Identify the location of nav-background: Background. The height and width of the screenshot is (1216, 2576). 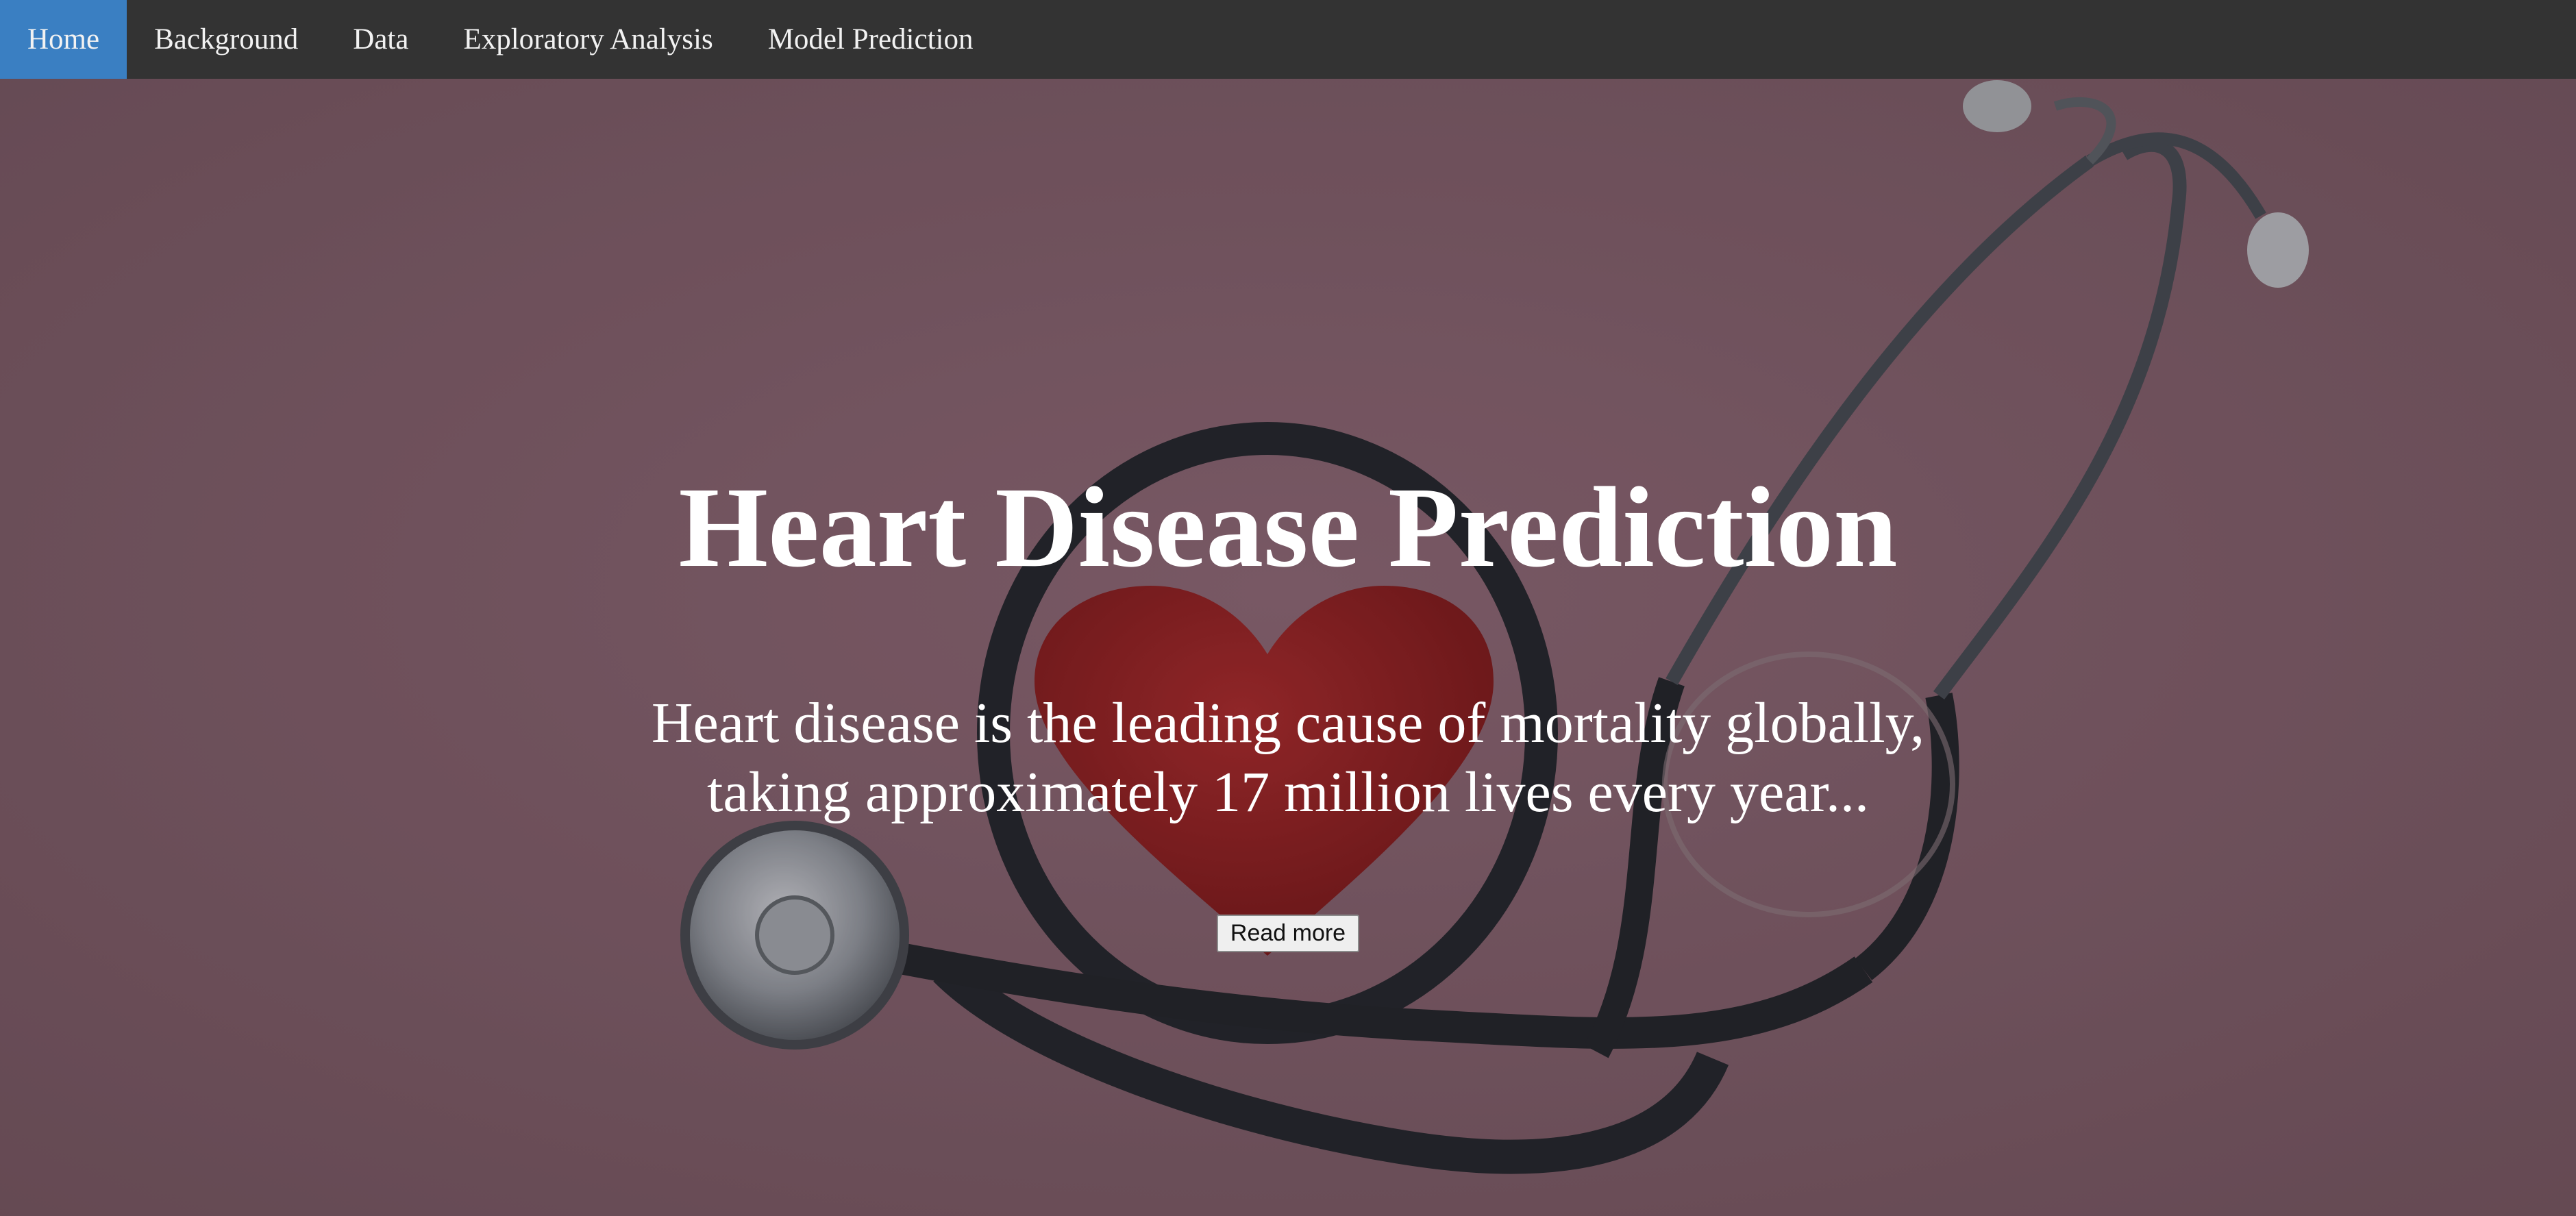
(226, 39).